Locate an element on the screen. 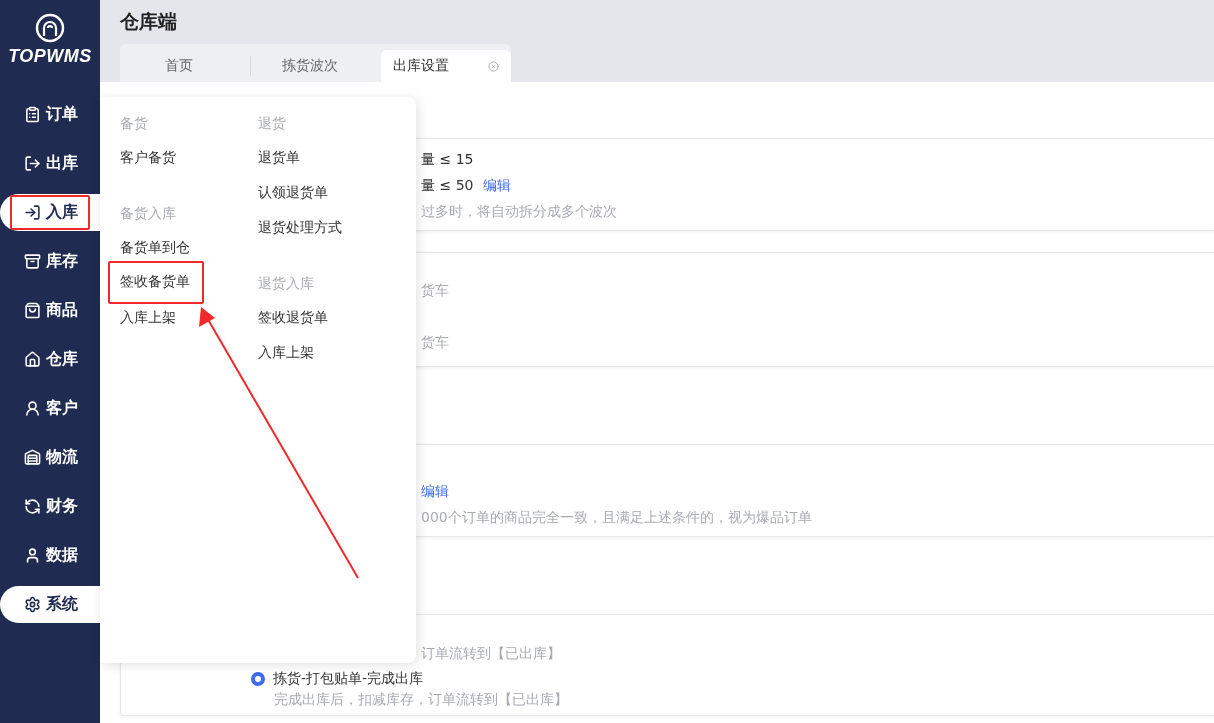 The image size is (1214, 723). warehouse-icon is located at coordinates (32, 457).